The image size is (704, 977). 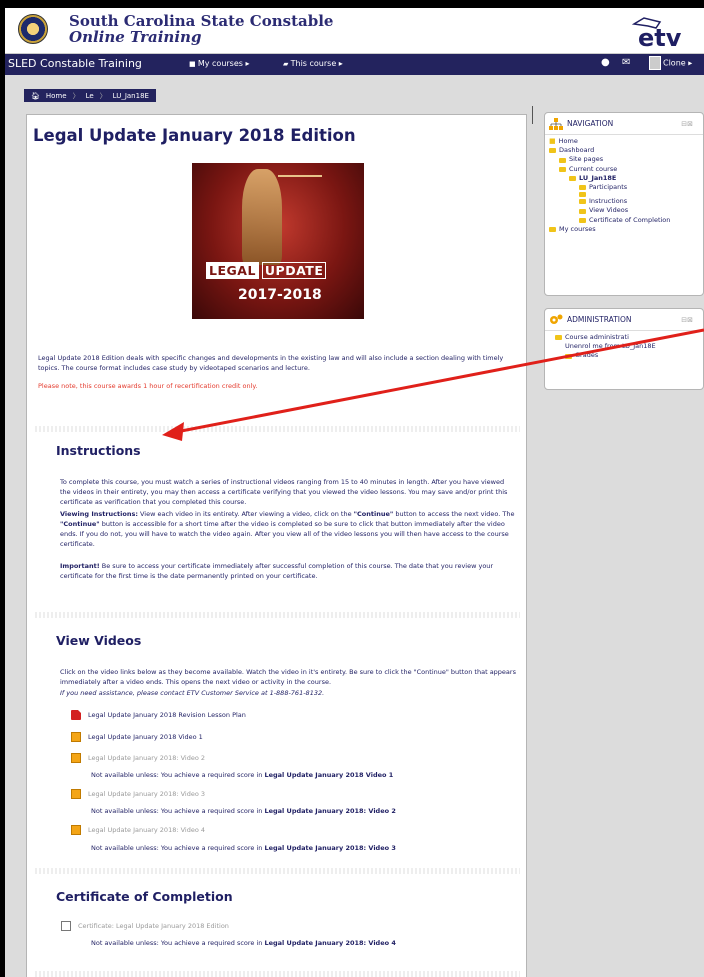 I want to click on etv-logo-text: etv, so click(x=660, y=36).